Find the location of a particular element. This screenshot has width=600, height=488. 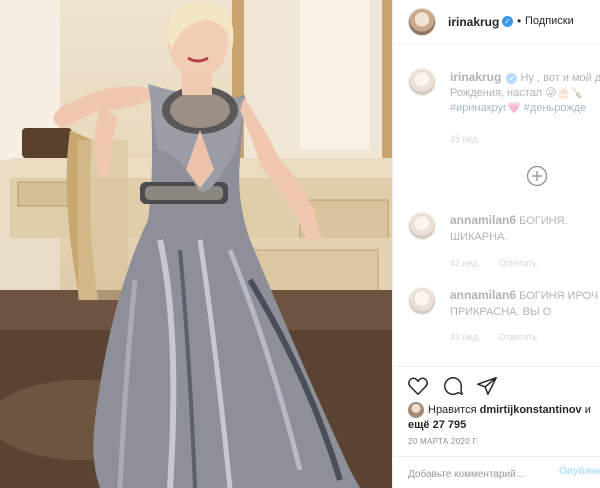

comment-icon is located at coordinates (453, 386).